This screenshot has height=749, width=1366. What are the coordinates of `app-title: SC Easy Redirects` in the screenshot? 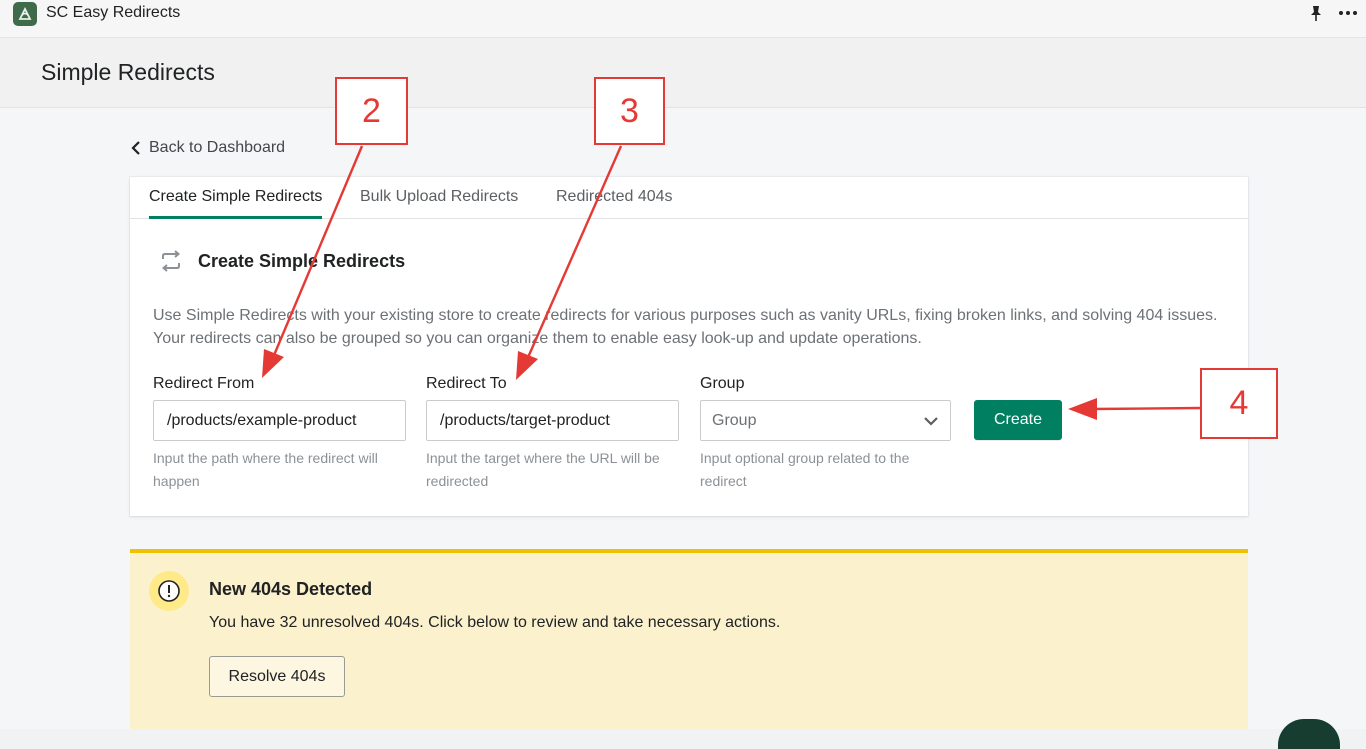 It's located at (113, 12).